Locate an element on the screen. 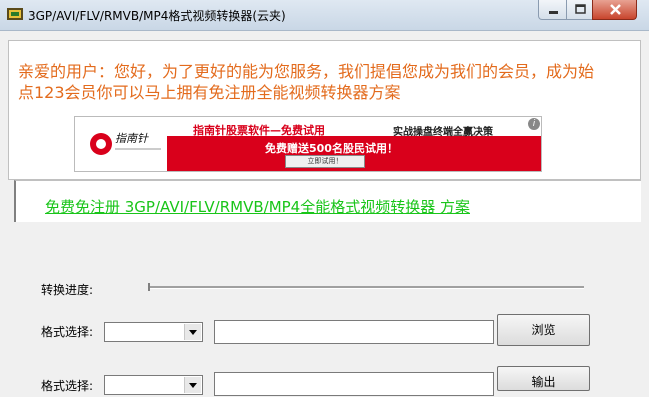  output-path-field is located at coordinates (354, 384).